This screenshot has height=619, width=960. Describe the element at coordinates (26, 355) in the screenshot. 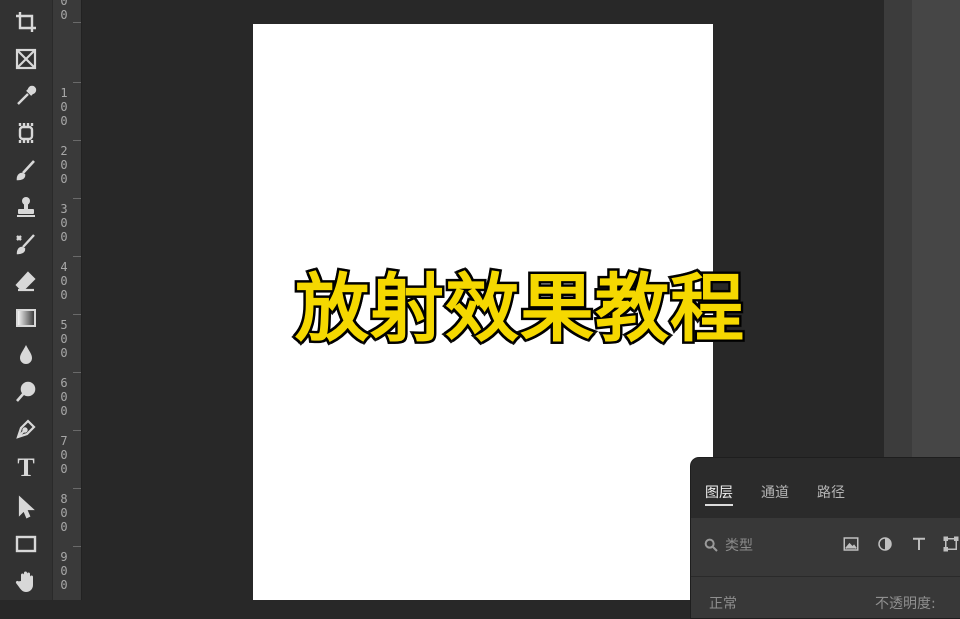

I see `blur-icon` at that location.